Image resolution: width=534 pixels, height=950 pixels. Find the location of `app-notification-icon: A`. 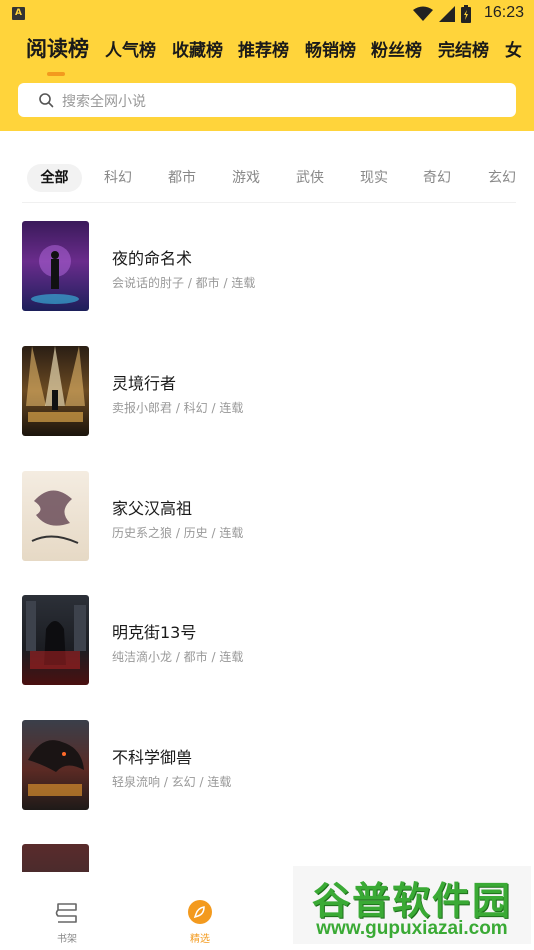

app-notification-icon: A is located at coordinates (18, 13).